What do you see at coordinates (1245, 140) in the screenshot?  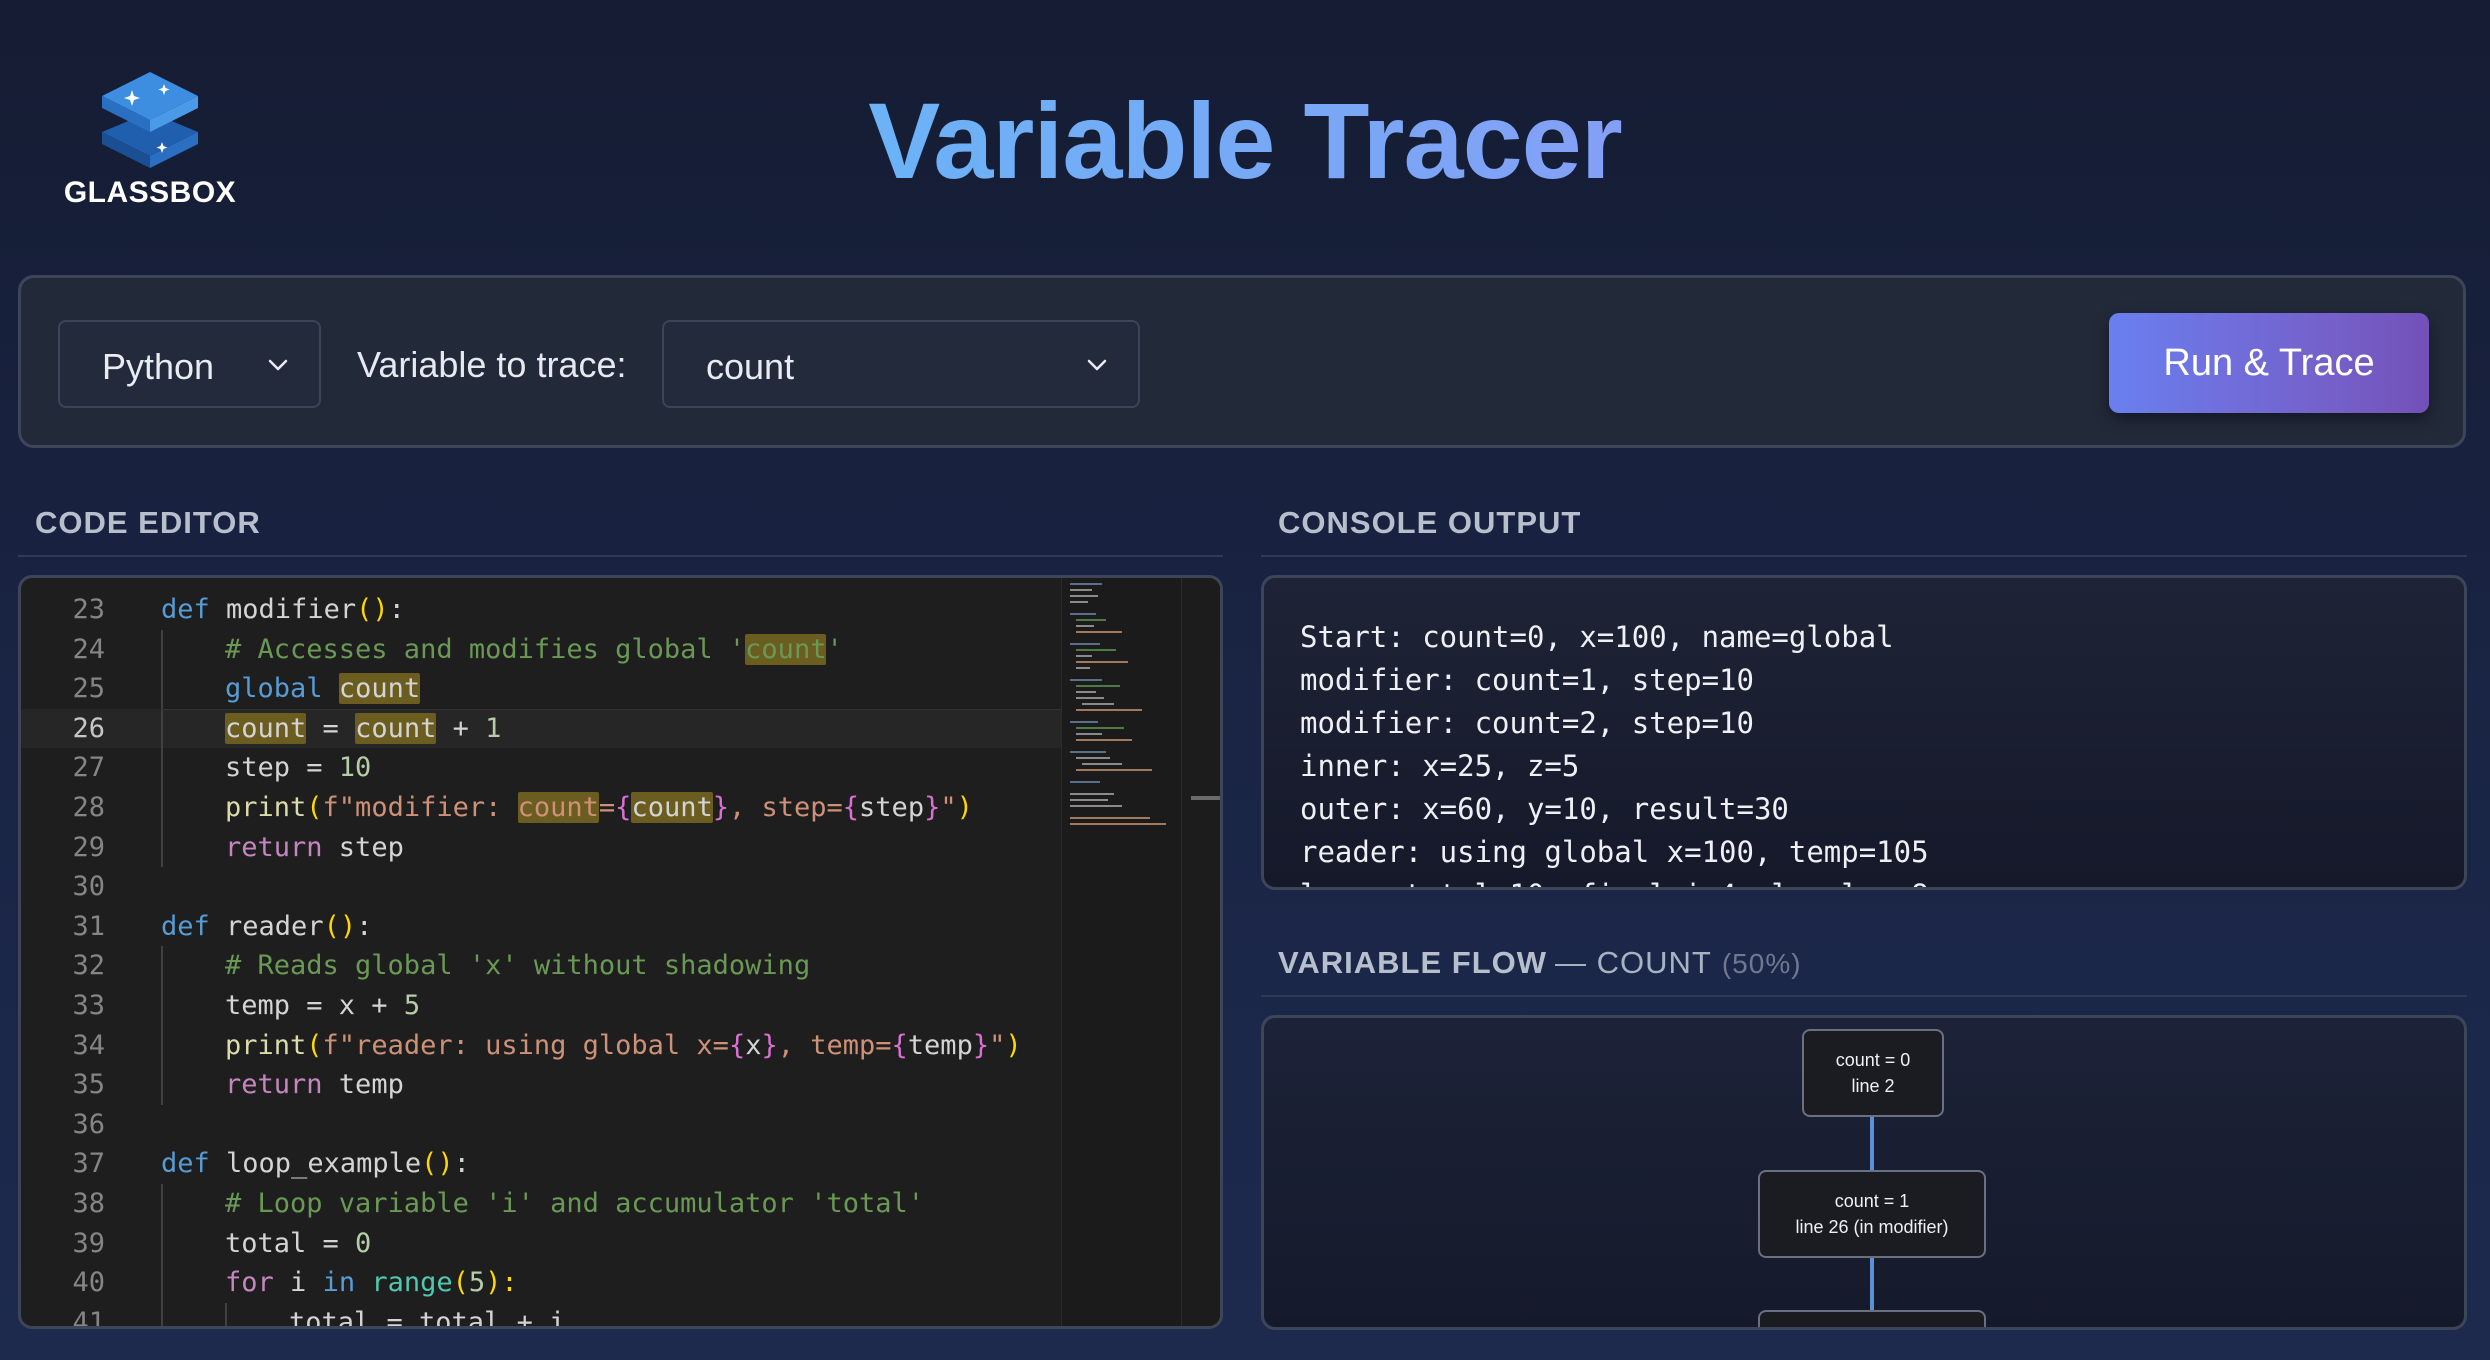 I see `page-title: Variable Tracer` at bounding box center [1245, 140].